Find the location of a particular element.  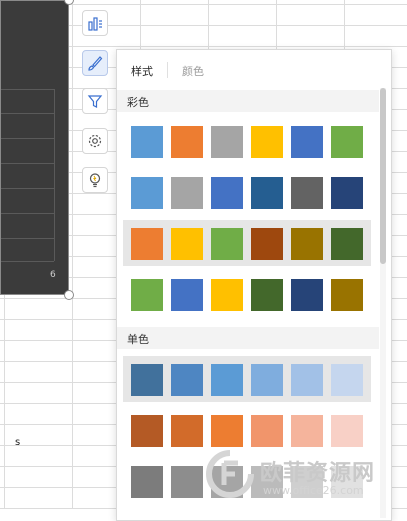

chart-axis-label: 6 is located at coordinates (53, 275).